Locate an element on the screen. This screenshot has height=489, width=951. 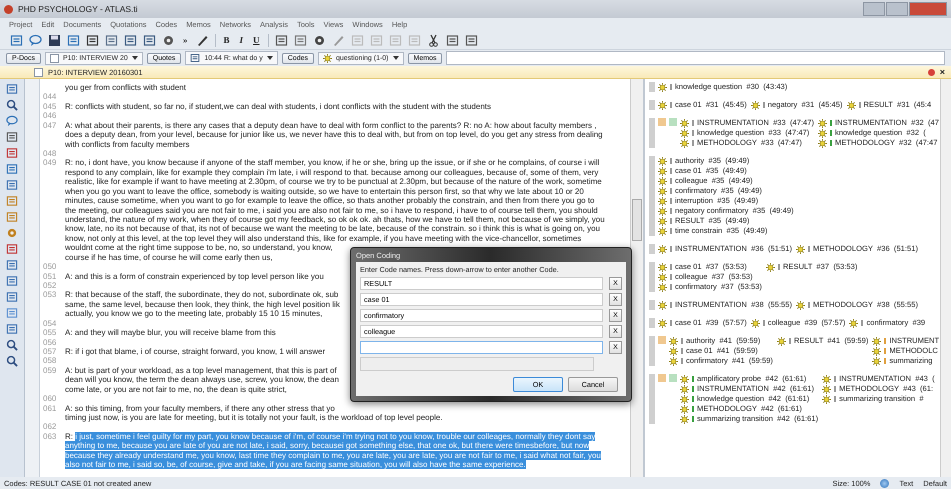
format-button: U is located at coordinates (256, 40).